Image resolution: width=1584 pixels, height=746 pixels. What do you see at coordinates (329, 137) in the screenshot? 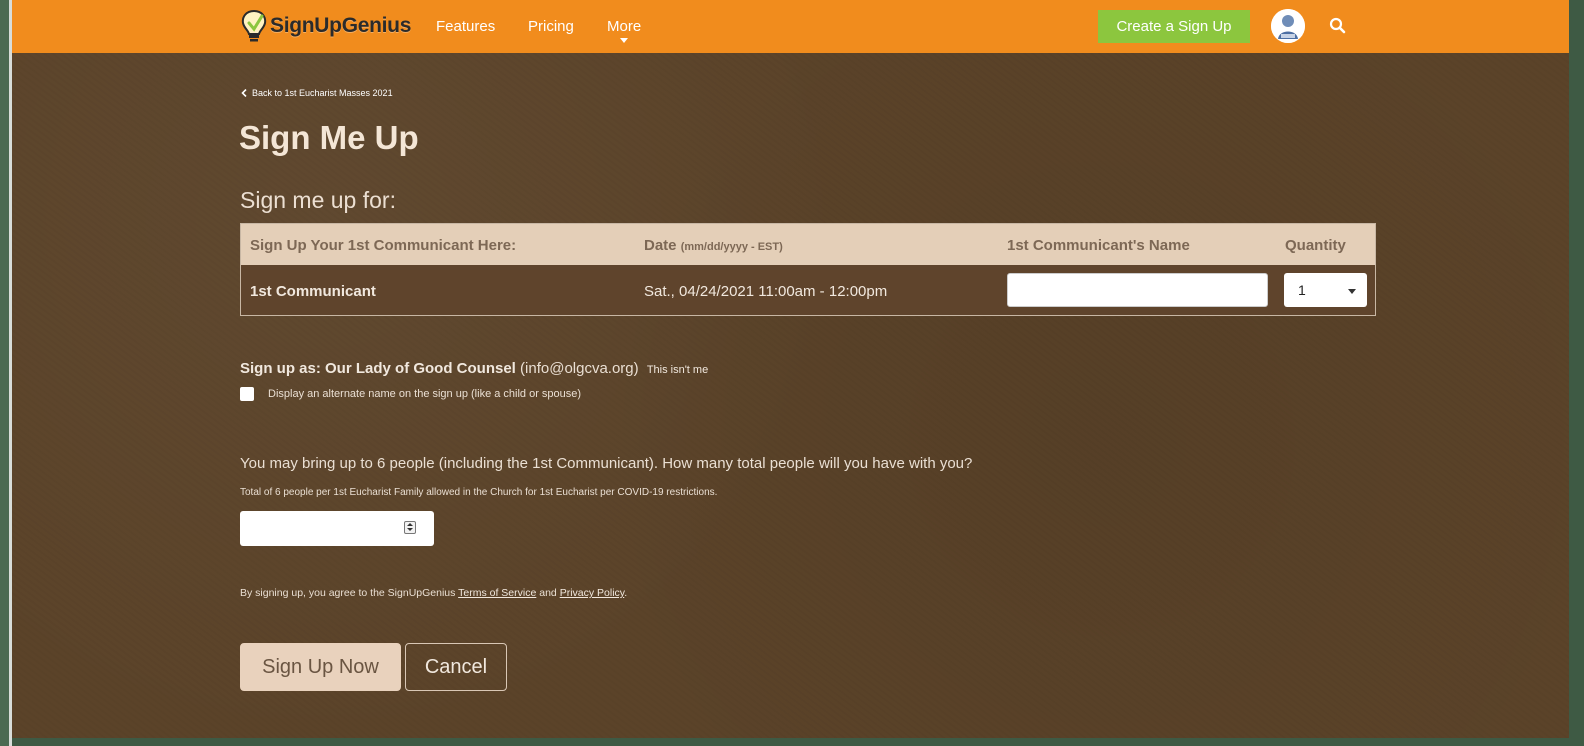
I see `page-title: Sign Me Up` at bounding box center [329, 137].